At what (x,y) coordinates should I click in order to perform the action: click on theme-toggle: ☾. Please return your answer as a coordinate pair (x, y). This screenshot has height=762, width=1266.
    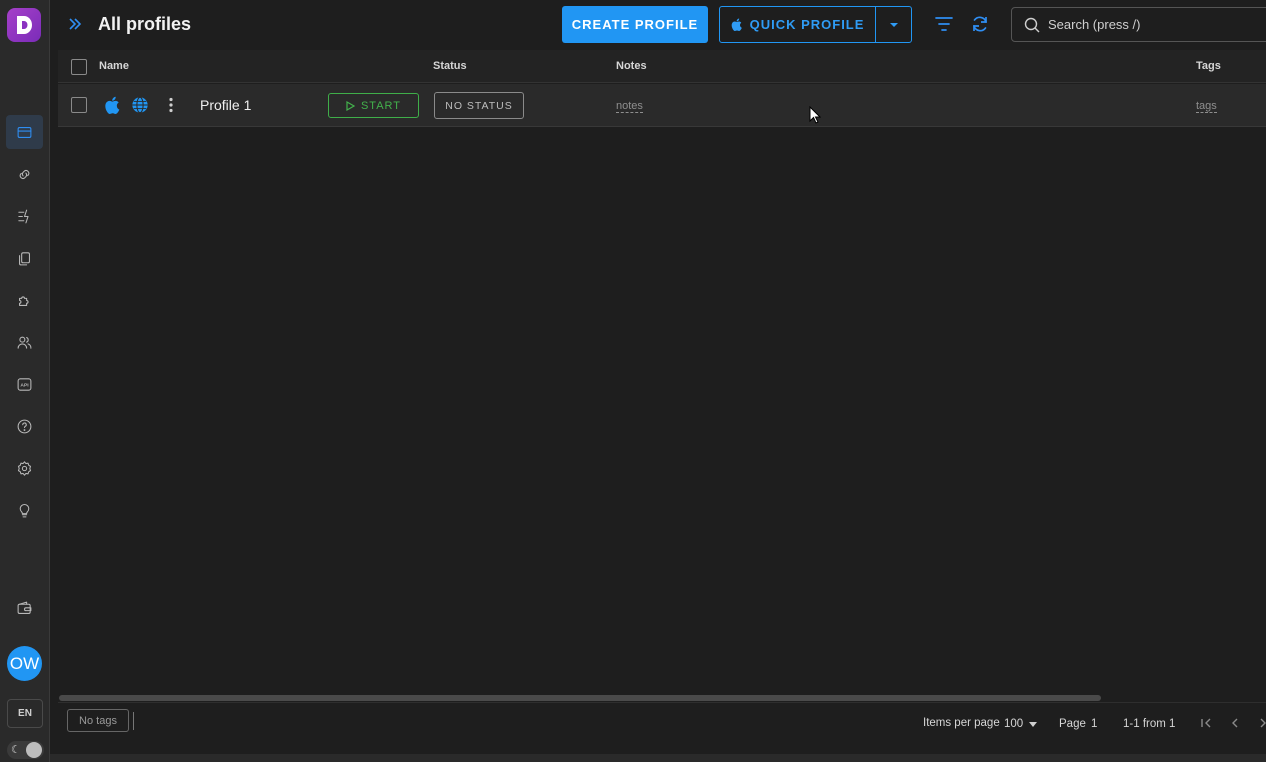
    Looking at the image, I should click on (25, 750).